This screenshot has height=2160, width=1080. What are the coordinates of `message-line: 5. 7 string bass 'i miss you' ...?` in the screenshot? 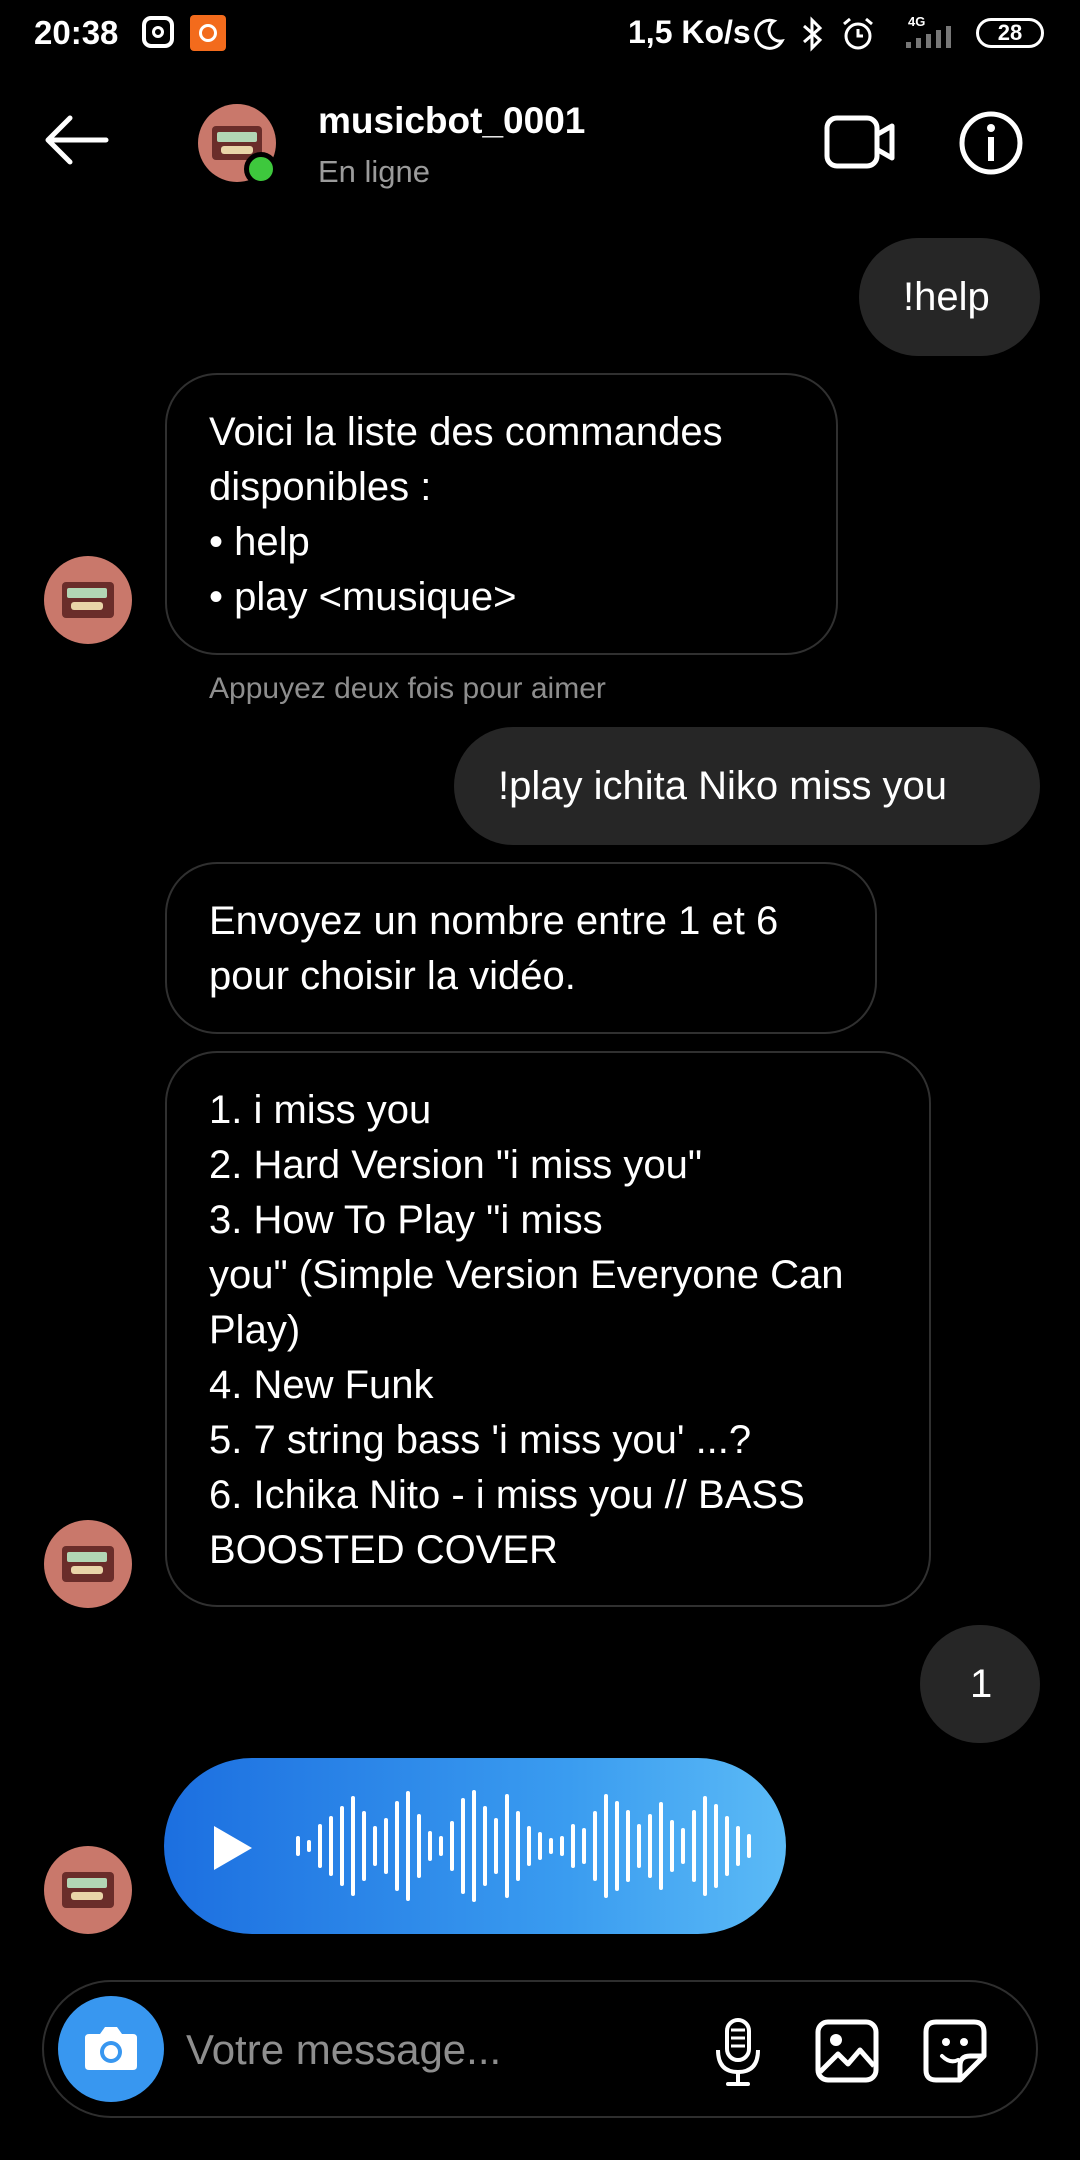 It's located at (480, 1440).